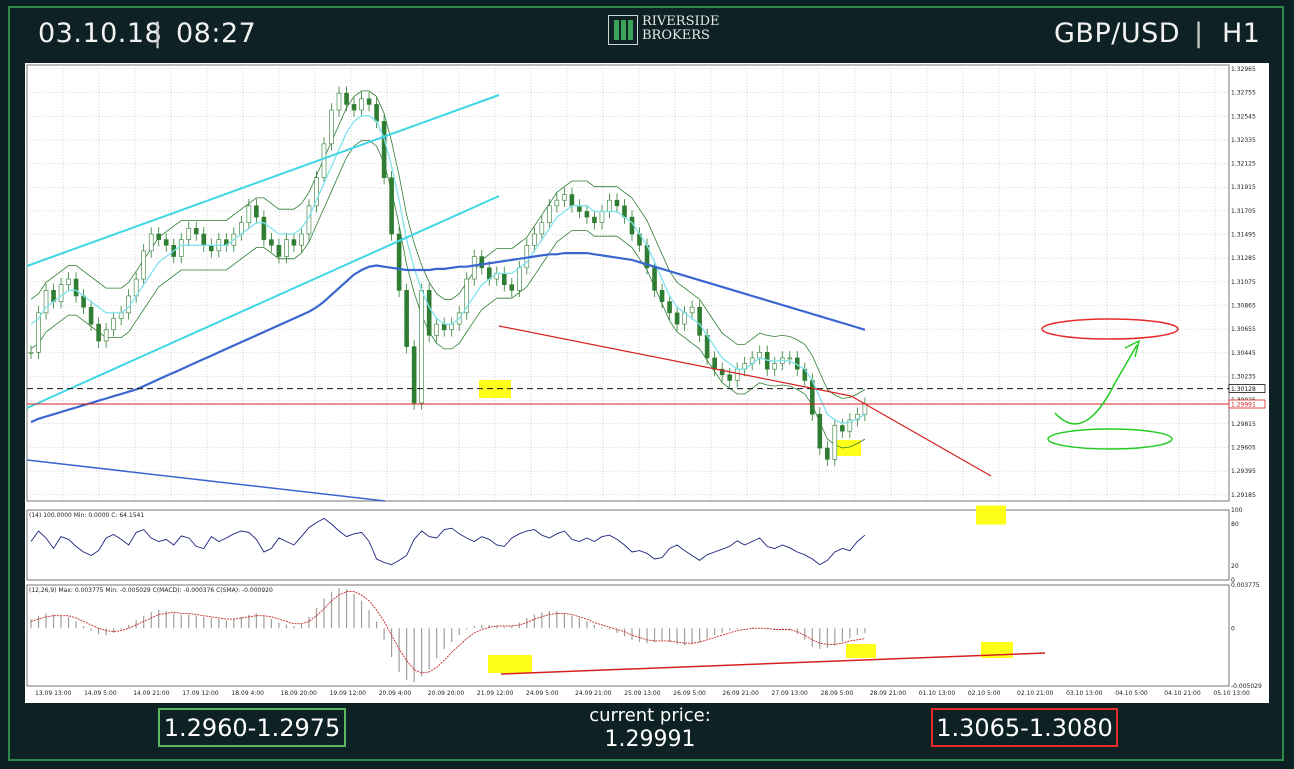  I want to click on macd-tick-label: 0, so click(1233, 628).